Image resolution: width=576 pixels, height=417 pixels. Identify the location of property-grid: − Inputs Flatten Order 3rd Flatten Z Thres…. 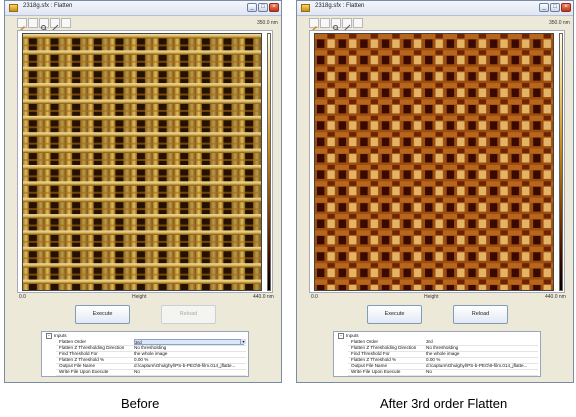
(437, 354).